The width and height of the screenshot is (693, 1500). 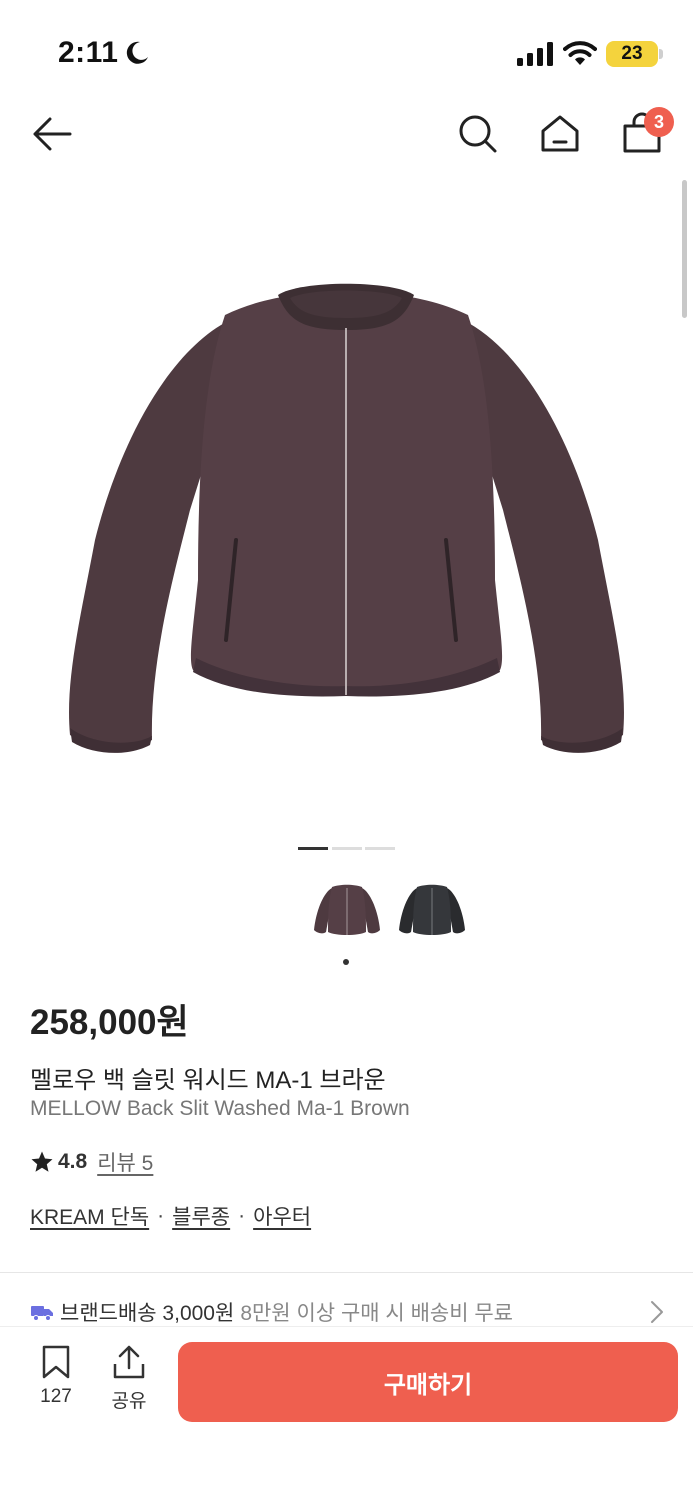 What do you see at coordinates (432, 912) in the screenshot?
I see `thumb-black` at bounding box center [432, 912].